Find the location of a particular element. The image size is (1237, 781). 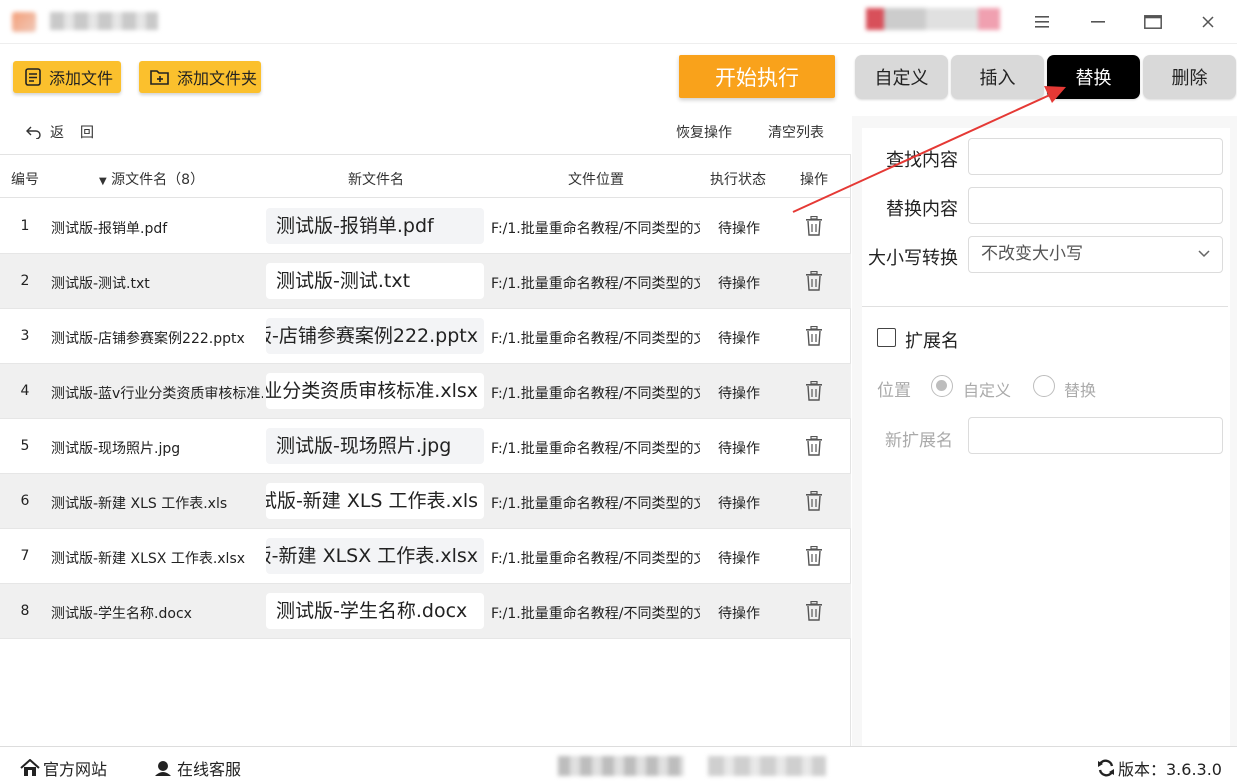

user-info-blurred is located at coordinates (933, 19).